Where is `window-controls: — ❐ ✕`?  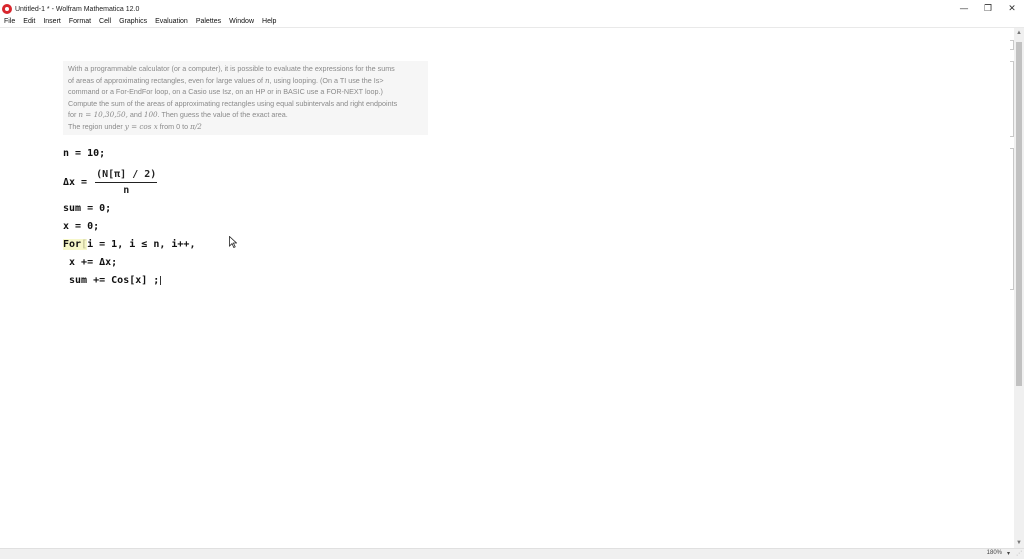 window-controls: — ❐ ✕ is located at coordinates (988, 9).